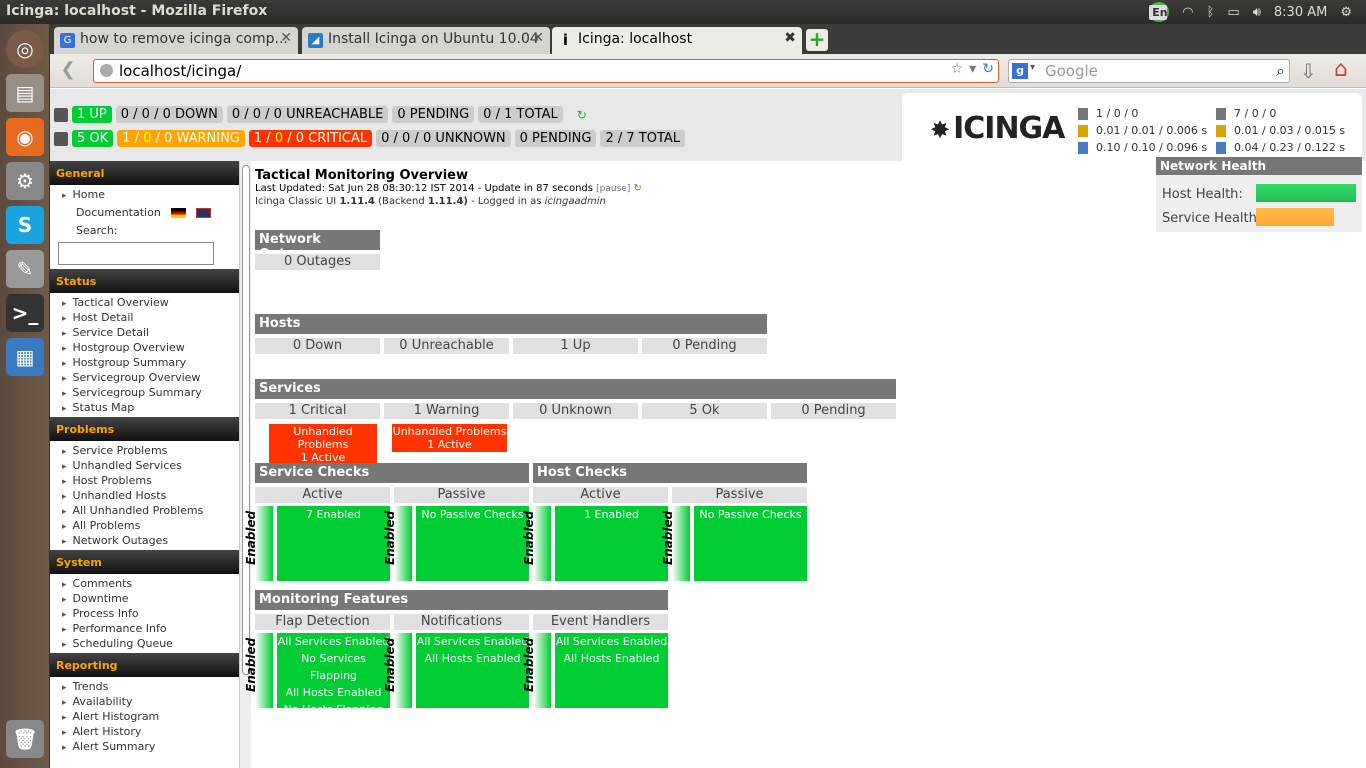  I want to click on hosts-pending-cell: 0 Pending, so click(704, 346).